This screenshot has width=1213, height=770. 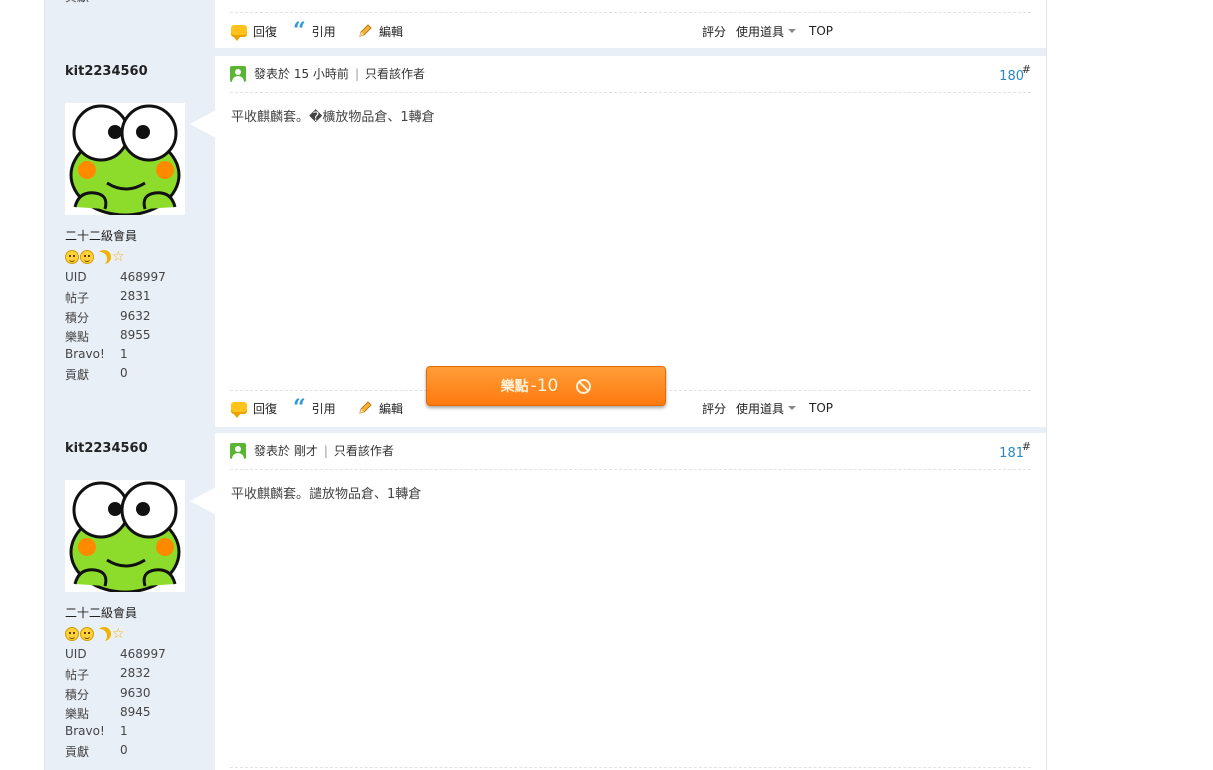 I want to click on stat-row: 積分 9630, so click(x=108, y=693).